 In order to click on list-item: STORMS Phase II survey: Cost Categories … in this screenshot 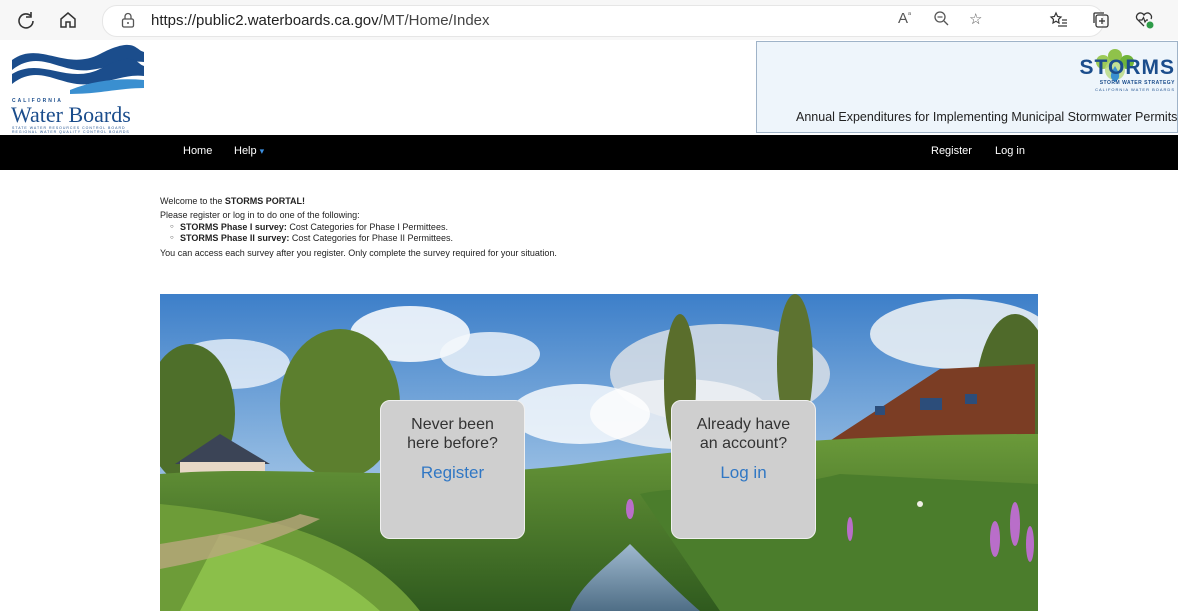, I will do `click(615, 238)`.